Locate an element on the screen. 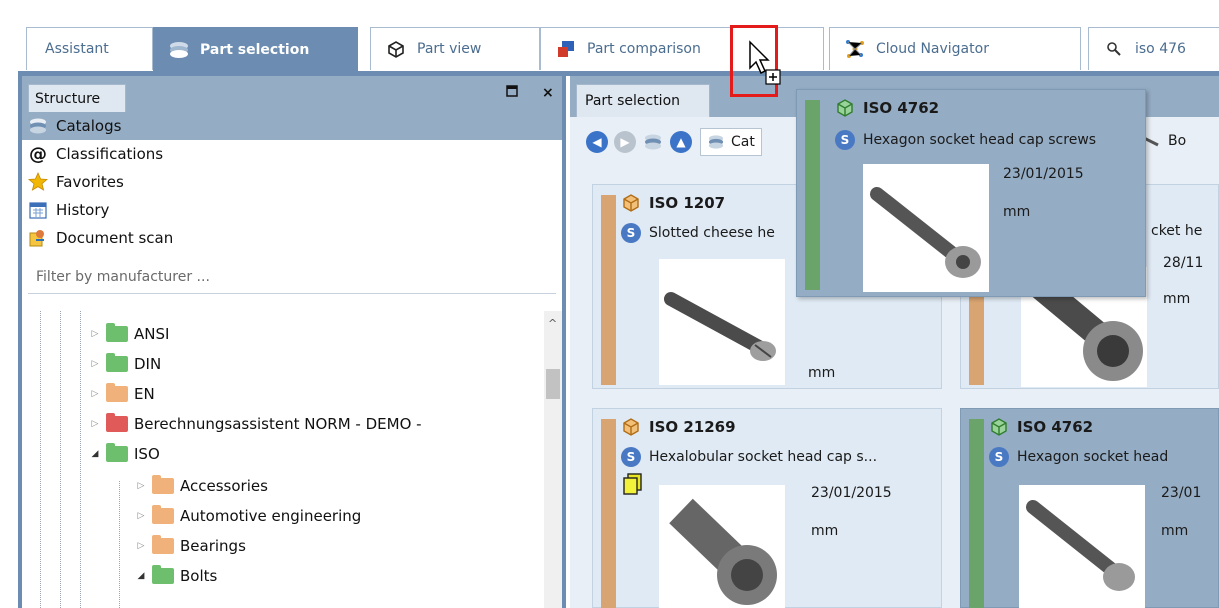 Image resolution: width=1219 pixels, height=608 pixels. card-title: ISO 1207 is located at coordinates (673, 203).